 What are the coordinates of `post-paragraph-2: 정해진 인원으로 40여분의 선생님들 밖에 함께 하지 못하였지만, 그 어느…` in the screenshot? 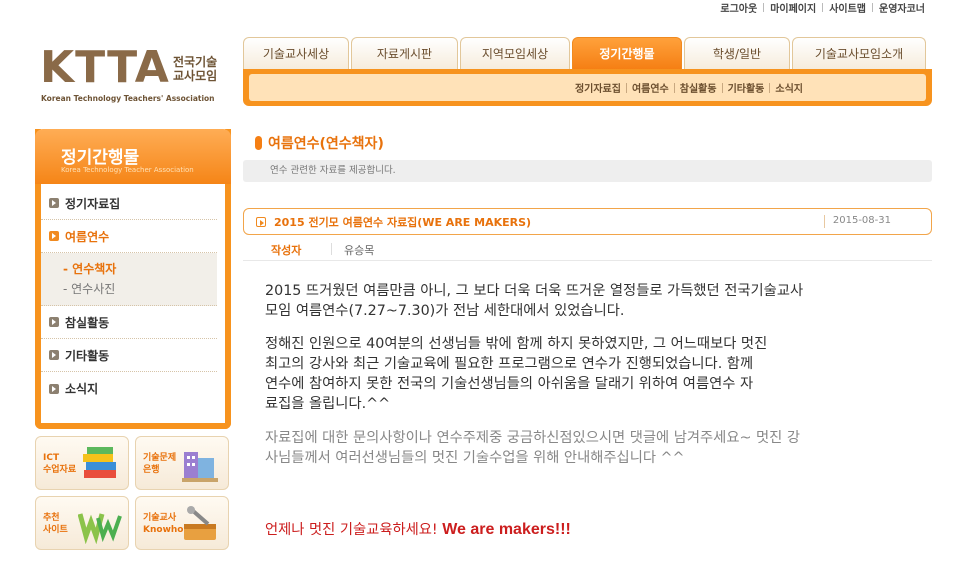 It's located at (595, 374).